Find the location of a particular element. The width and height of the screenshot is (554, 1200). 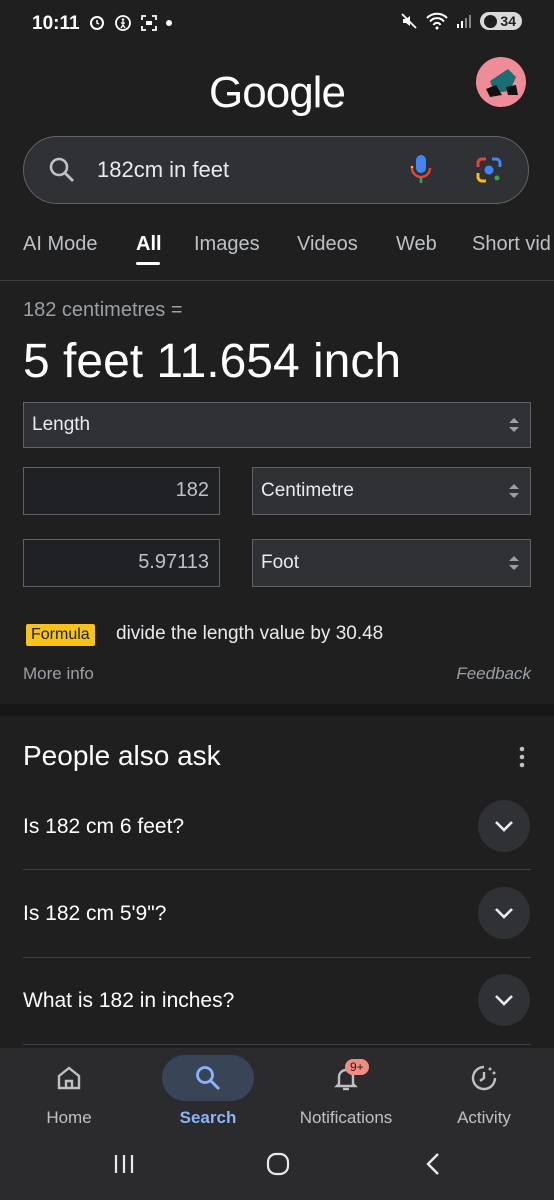

question-item: What is 182 in inches? is located at coordinates (128, 1001).